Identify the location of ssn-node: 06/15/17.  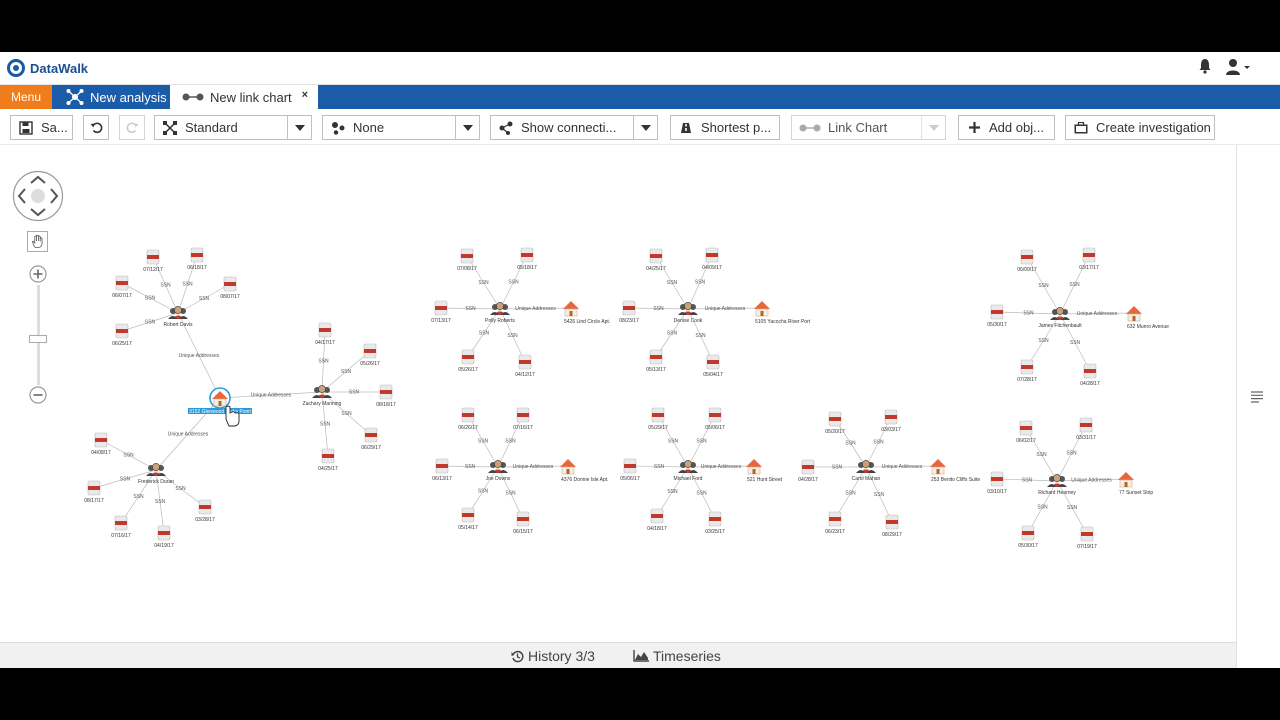
(523, 523).